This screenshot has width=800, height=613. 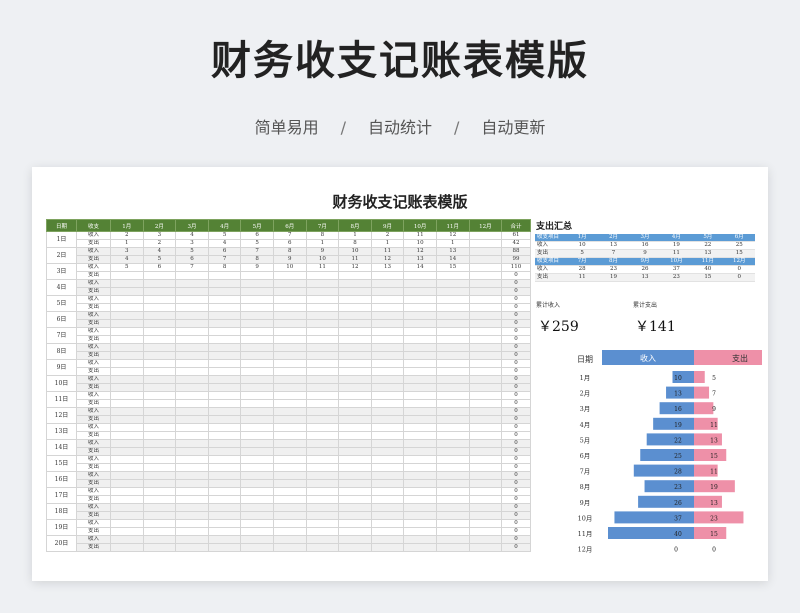 What do you see at coordinates (61, 399) in the screenshot?
I see `day-cell: 11日` at bounding box center [61, 399].